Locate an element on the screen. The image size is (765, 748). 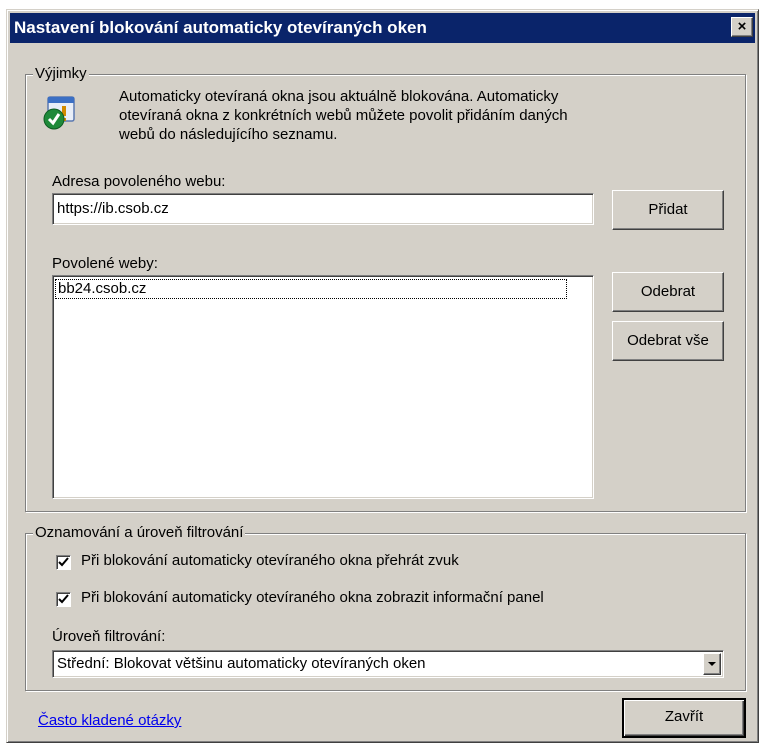
allowed-site-item: bb24.csob.cz is located at coordinates (311, 289).